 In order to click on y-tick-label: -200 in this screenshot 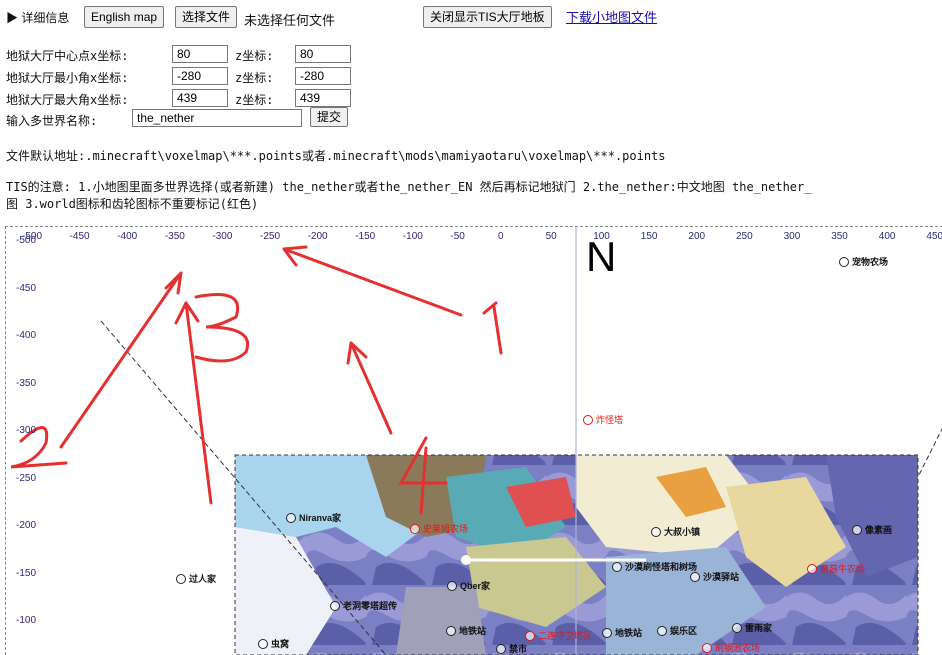, I will do `click(26, 525)`.